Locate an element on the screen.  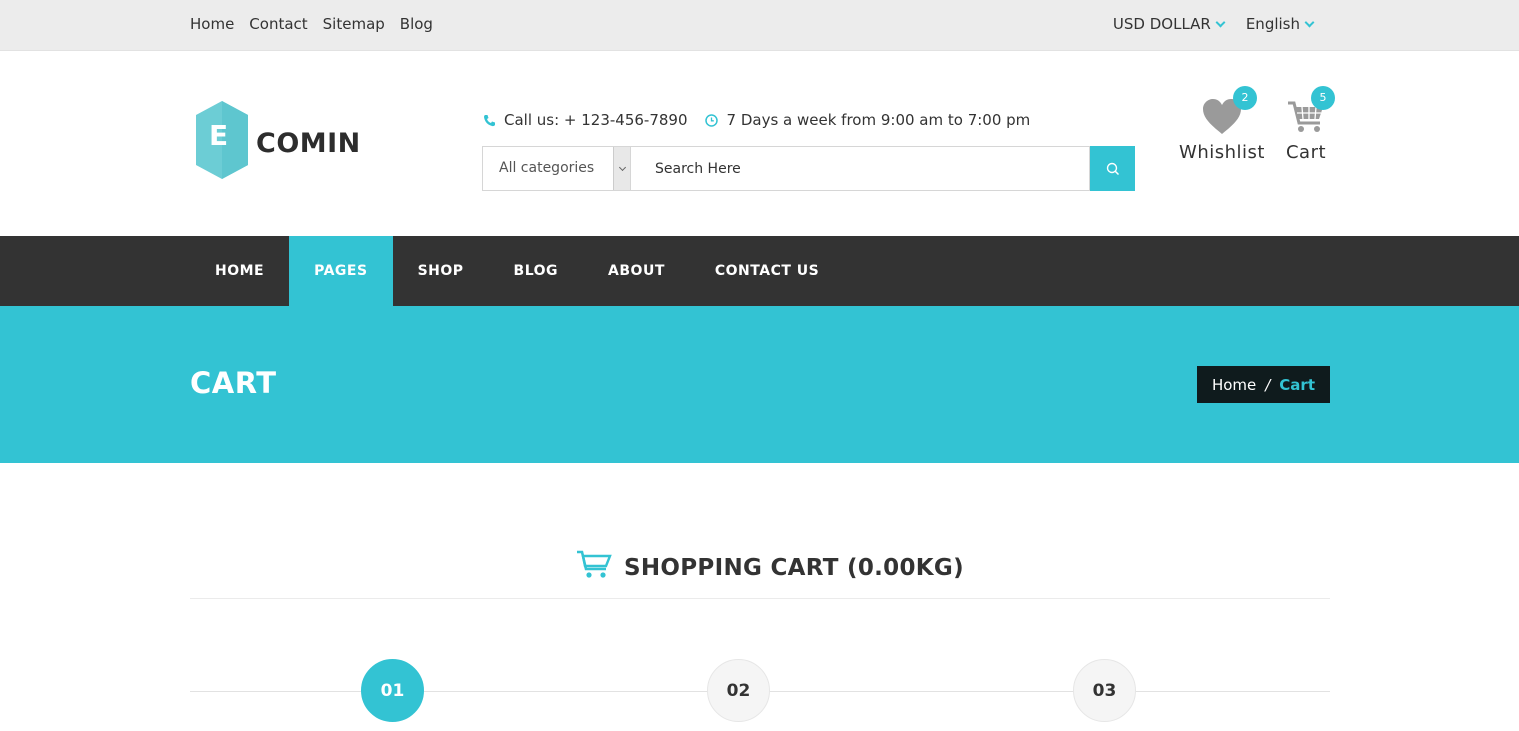
wishlist-label: Whishlist is located at coordinates (1222, 152).